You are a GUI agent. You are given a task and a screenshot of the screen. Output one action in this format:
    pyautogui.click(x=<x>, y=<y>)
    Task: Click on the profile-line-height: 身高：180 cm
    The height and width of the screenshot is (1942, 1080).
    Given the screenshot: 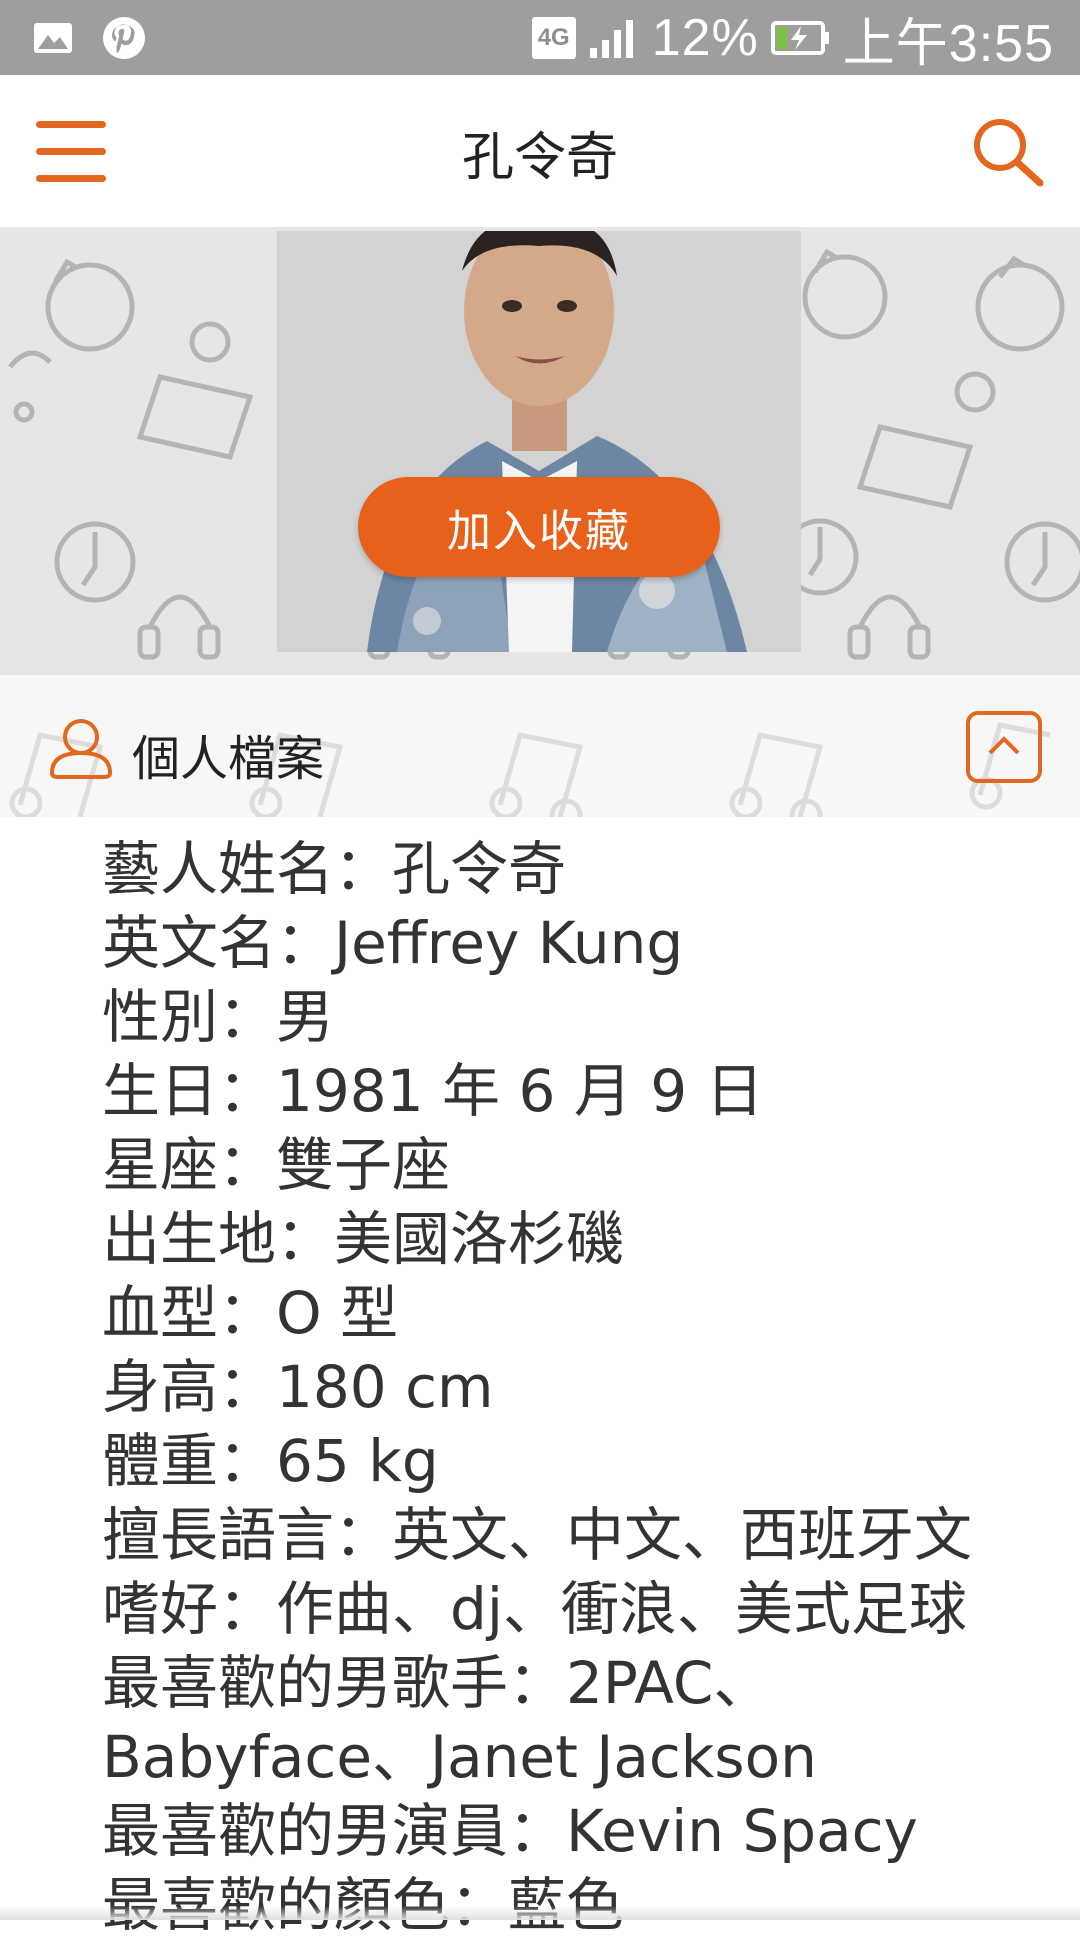 What is the action you would take?
    pyautogui.click(x=298, y=1387)
    